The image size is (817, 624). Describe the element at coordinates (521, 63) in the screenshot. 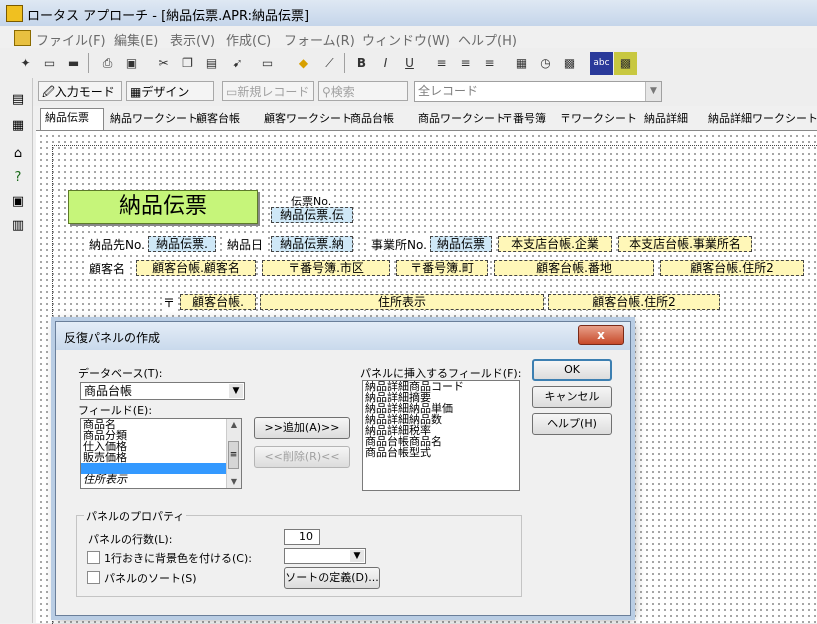

I see `calendar-icon: ▦` at that location.